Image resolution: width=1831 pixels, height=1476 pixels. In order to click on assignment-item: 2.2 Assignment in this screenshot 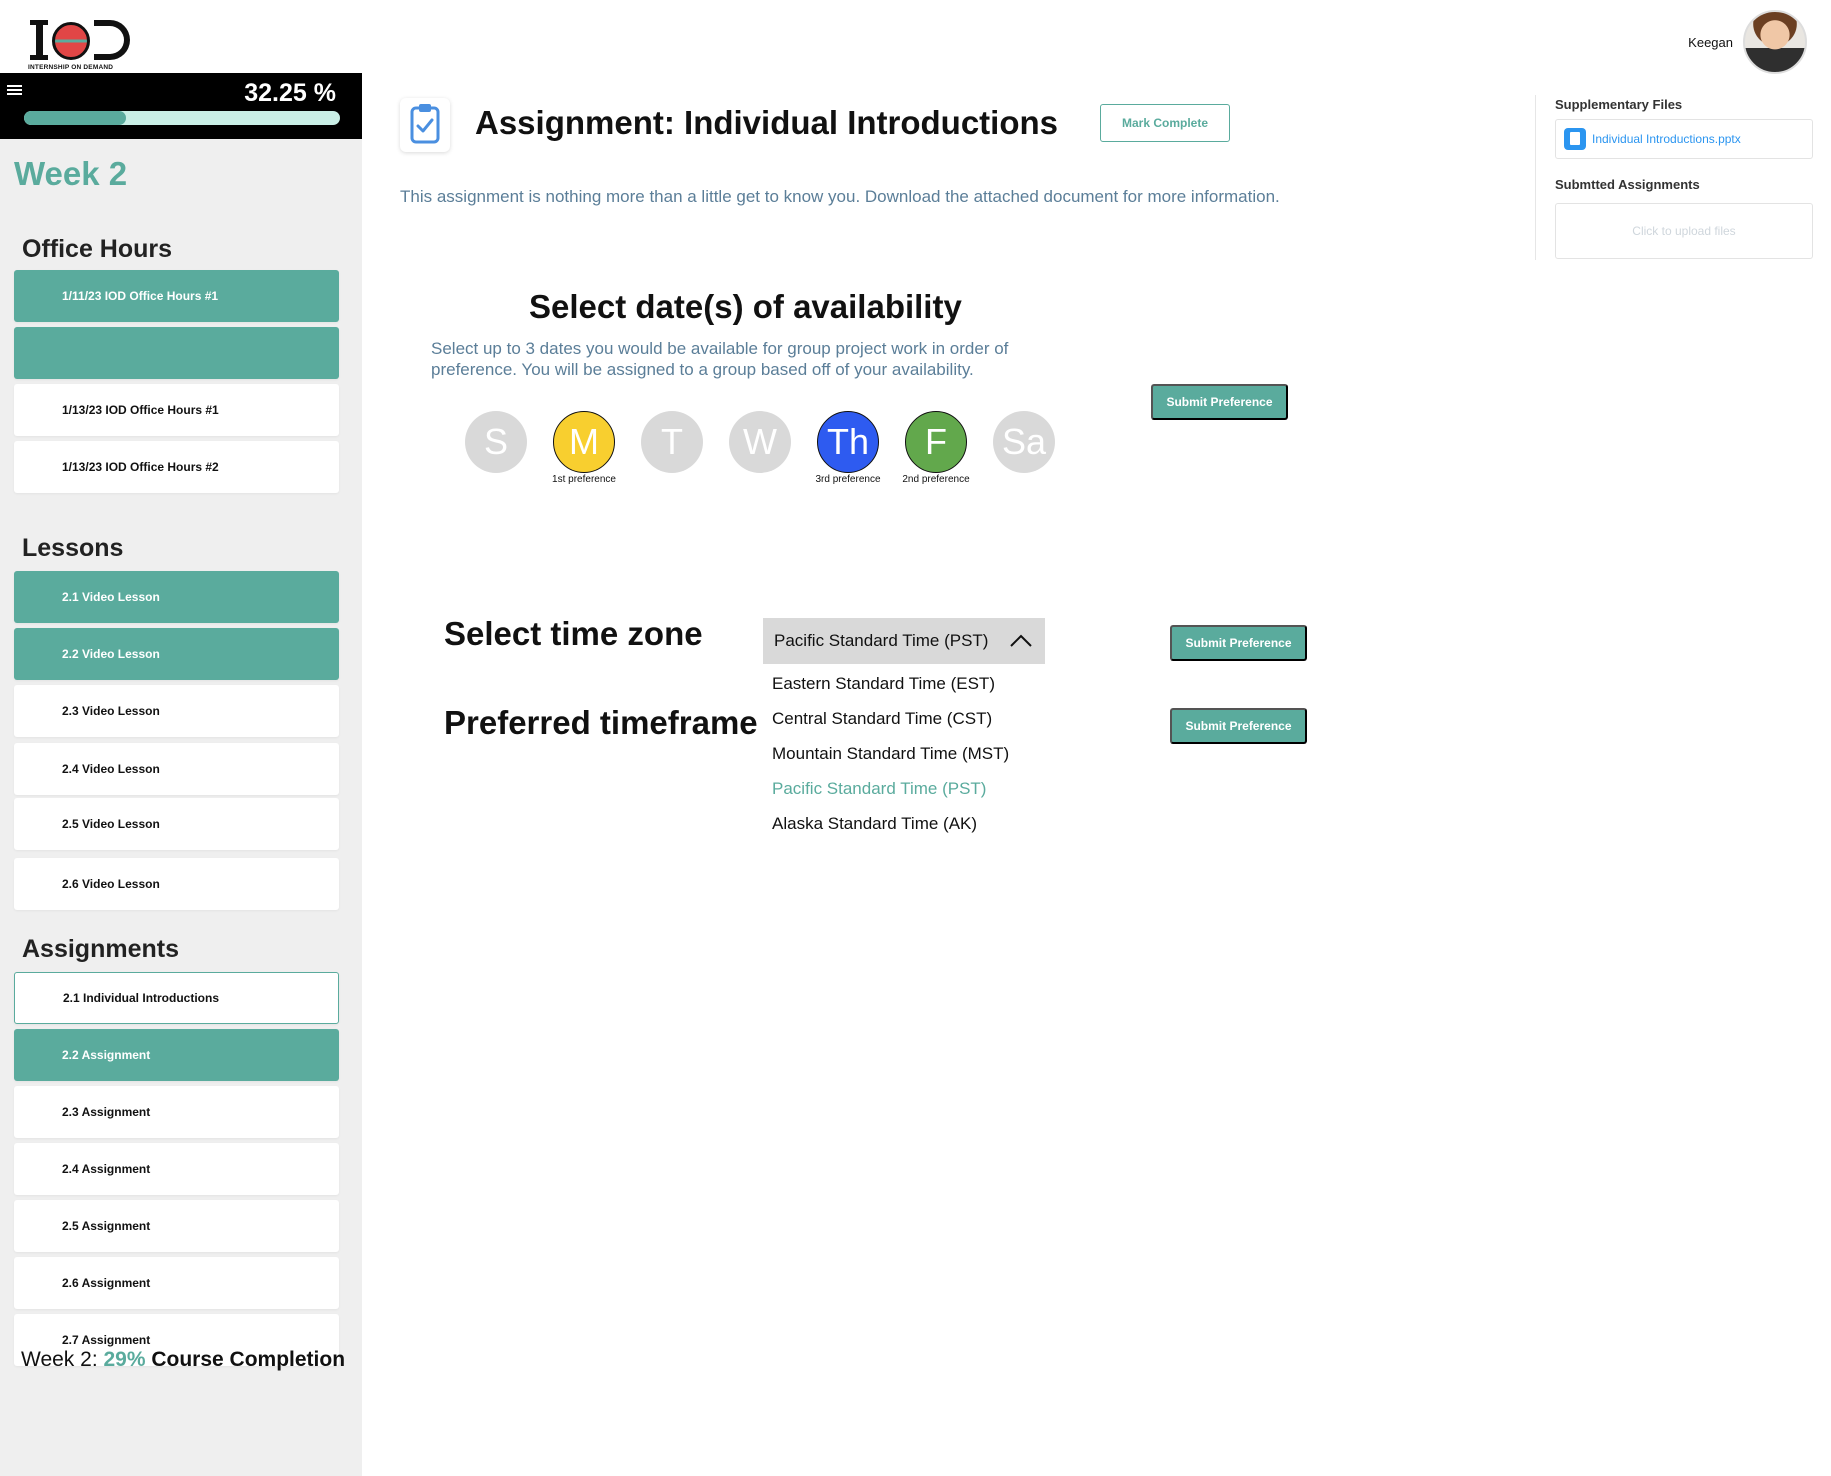, I will do `click(176, 1055)`.